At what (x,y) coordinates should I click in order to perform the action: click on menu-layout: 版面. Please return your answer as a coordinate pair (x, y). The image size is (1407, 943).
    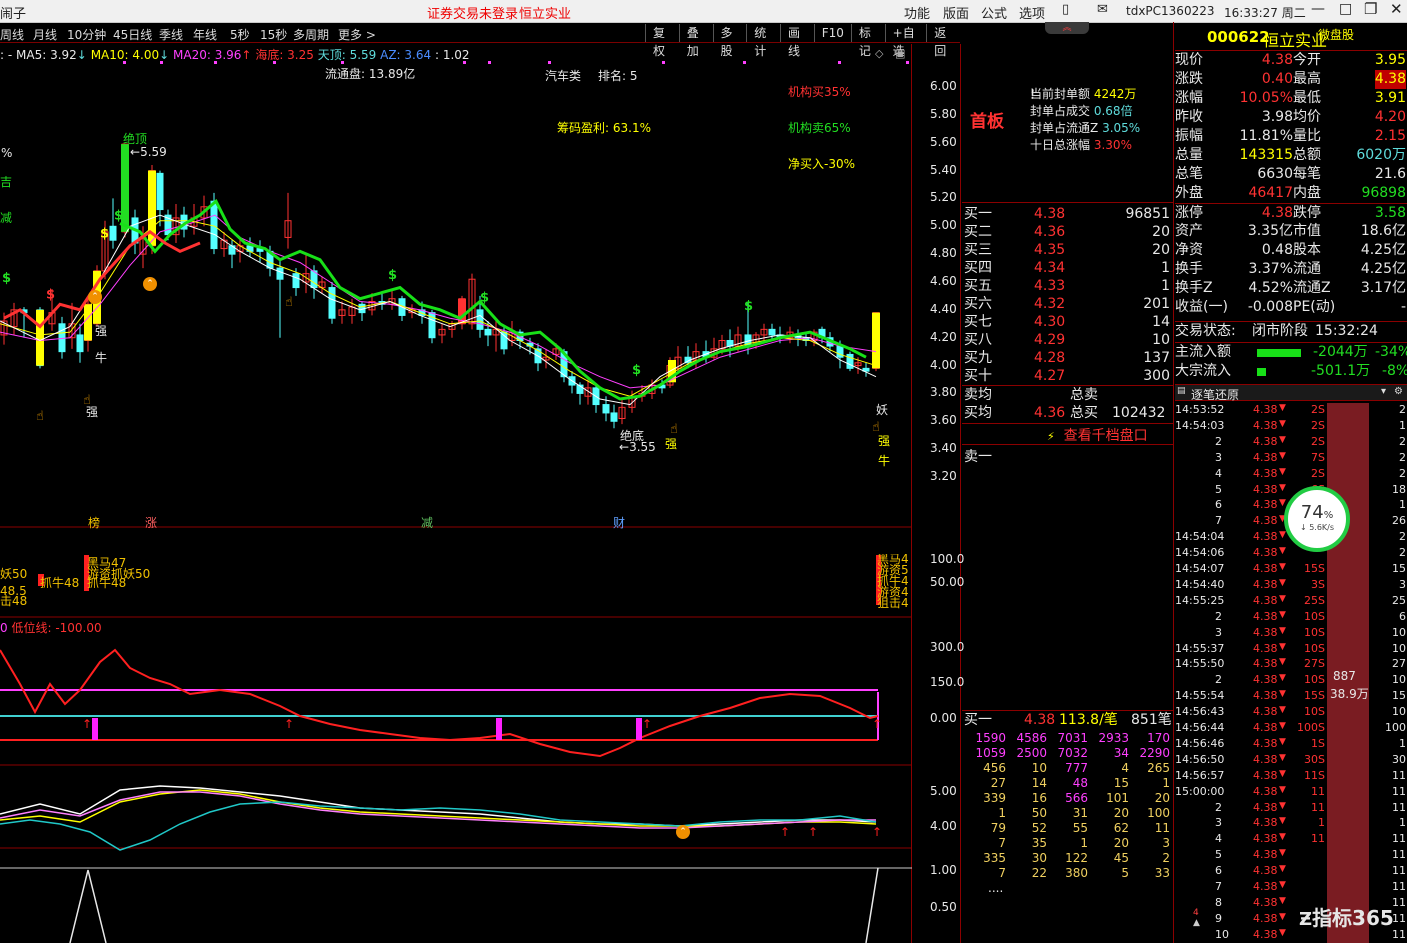
    Looking at the image, I should click on (956, 12).